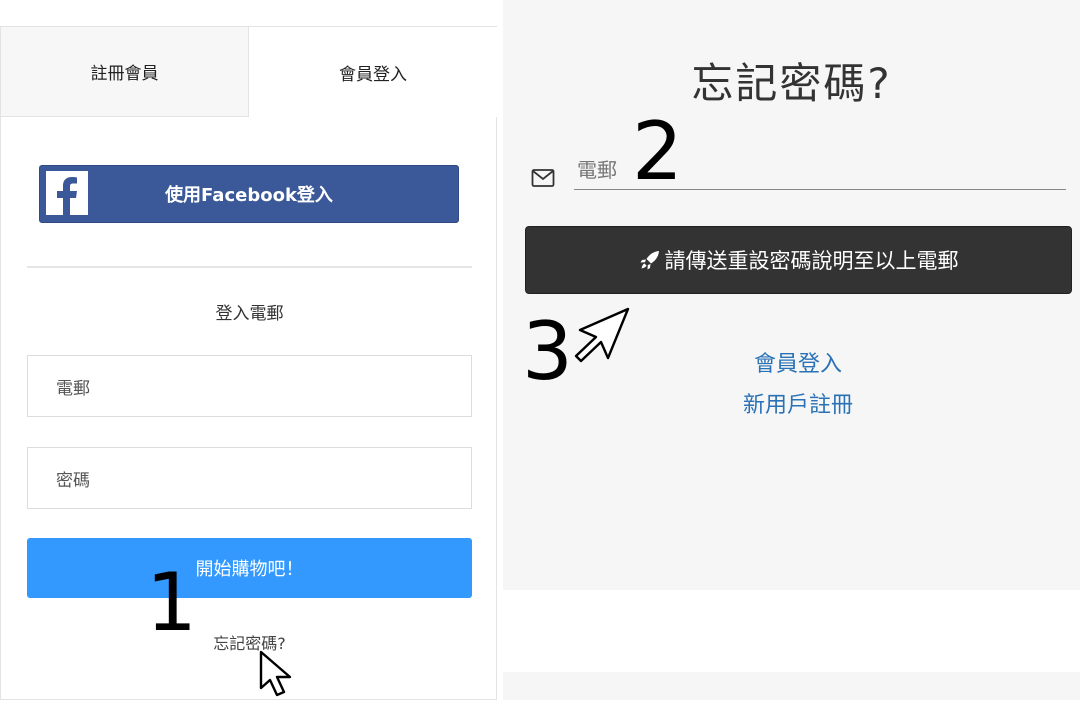 The height and width of the screenshot is (702, 1080). I want to click on tab-register: 註冊會員, so click(125, 72).